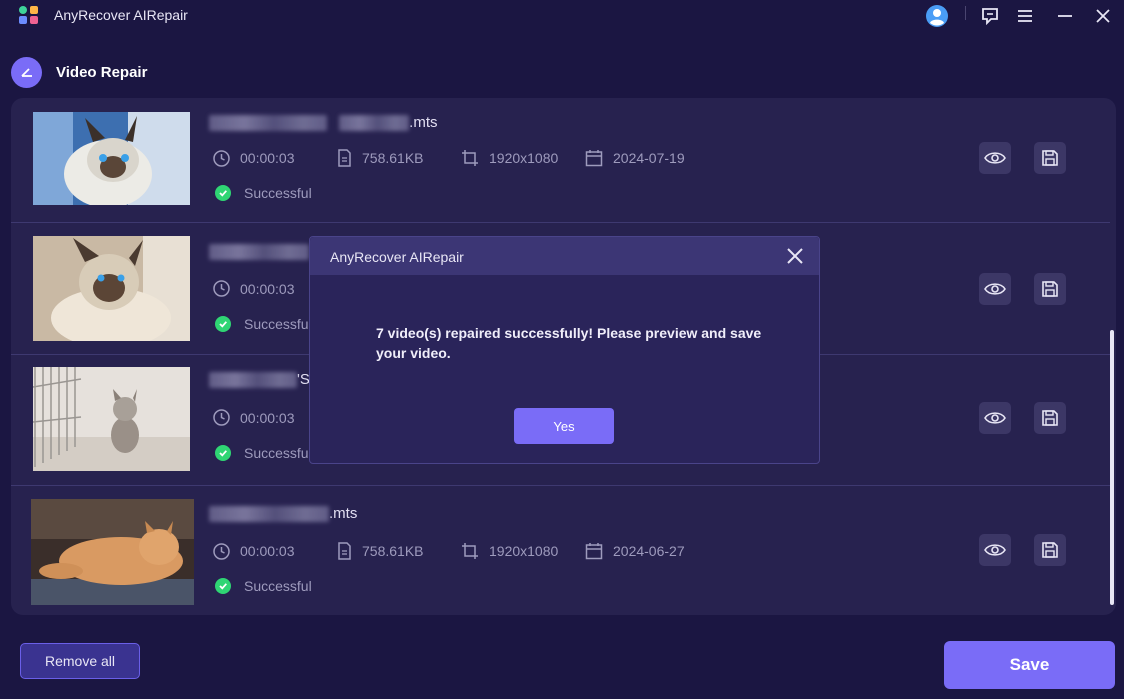 This screenshot has height=699, width=1124. Describe the element at coordinates (990, 16) in the screenshot. I see `feedback-icon` at that location.